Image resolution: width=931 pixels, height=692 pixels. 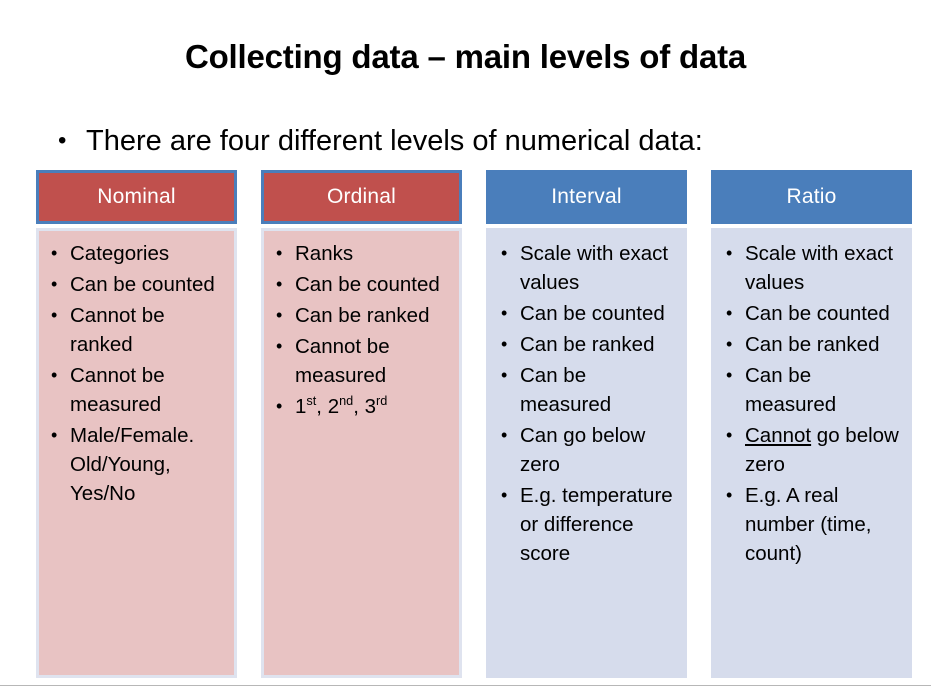 I want to click on column-header-ratio: Ratio, so click(x=811, y=197).